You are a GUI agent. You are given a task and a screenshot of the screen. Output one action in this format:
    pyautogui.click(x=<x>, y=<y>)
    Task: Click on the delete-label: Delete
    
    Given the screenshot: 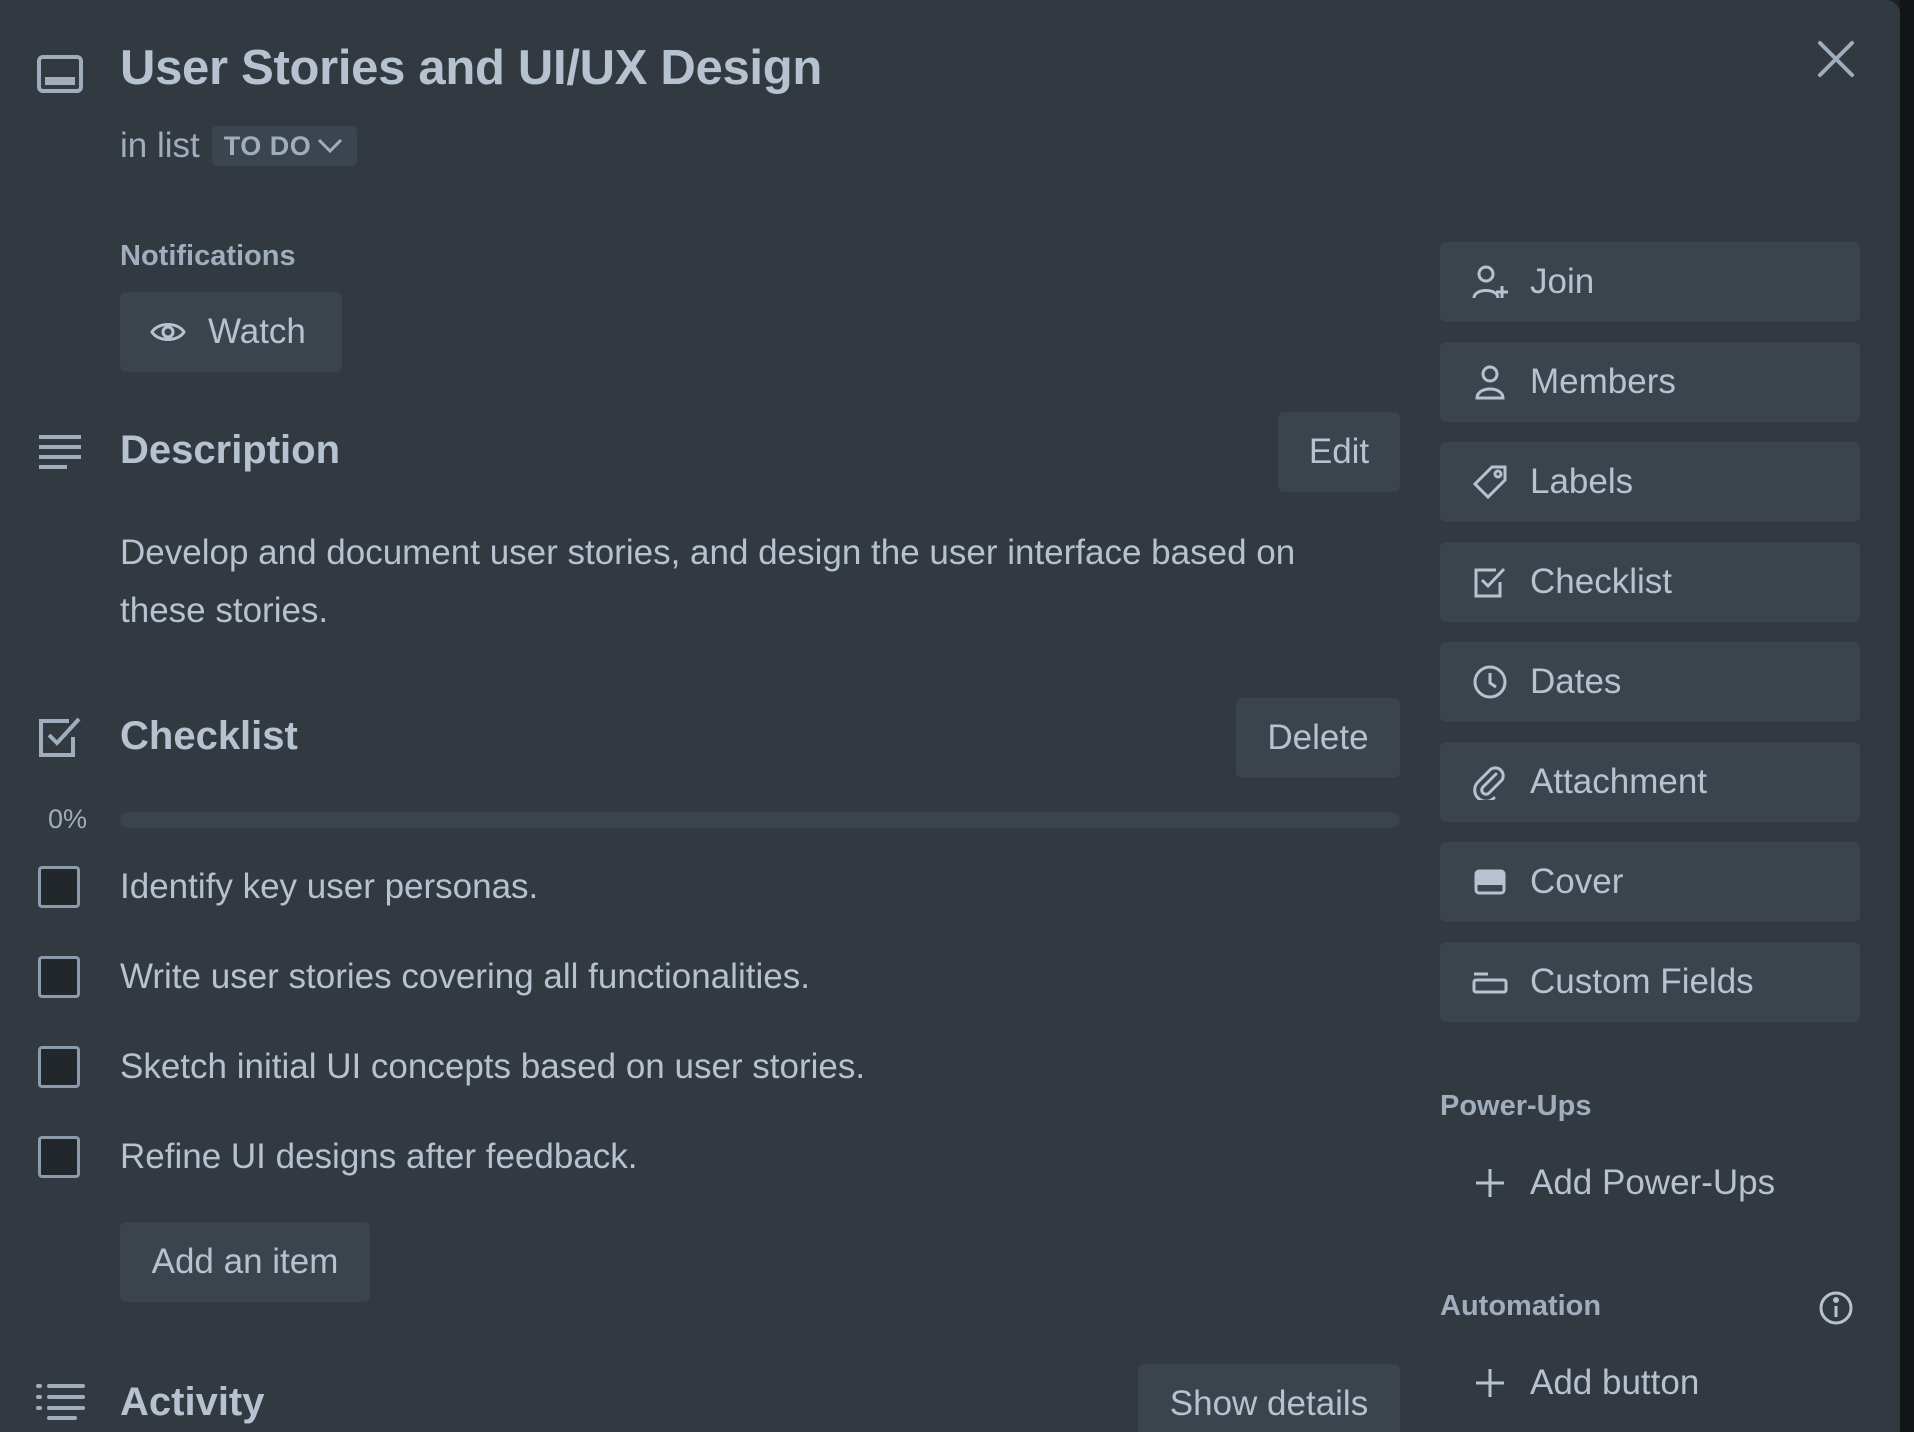 What is the action you would take?
    pyautogui.click(x=1318, y=737)
    